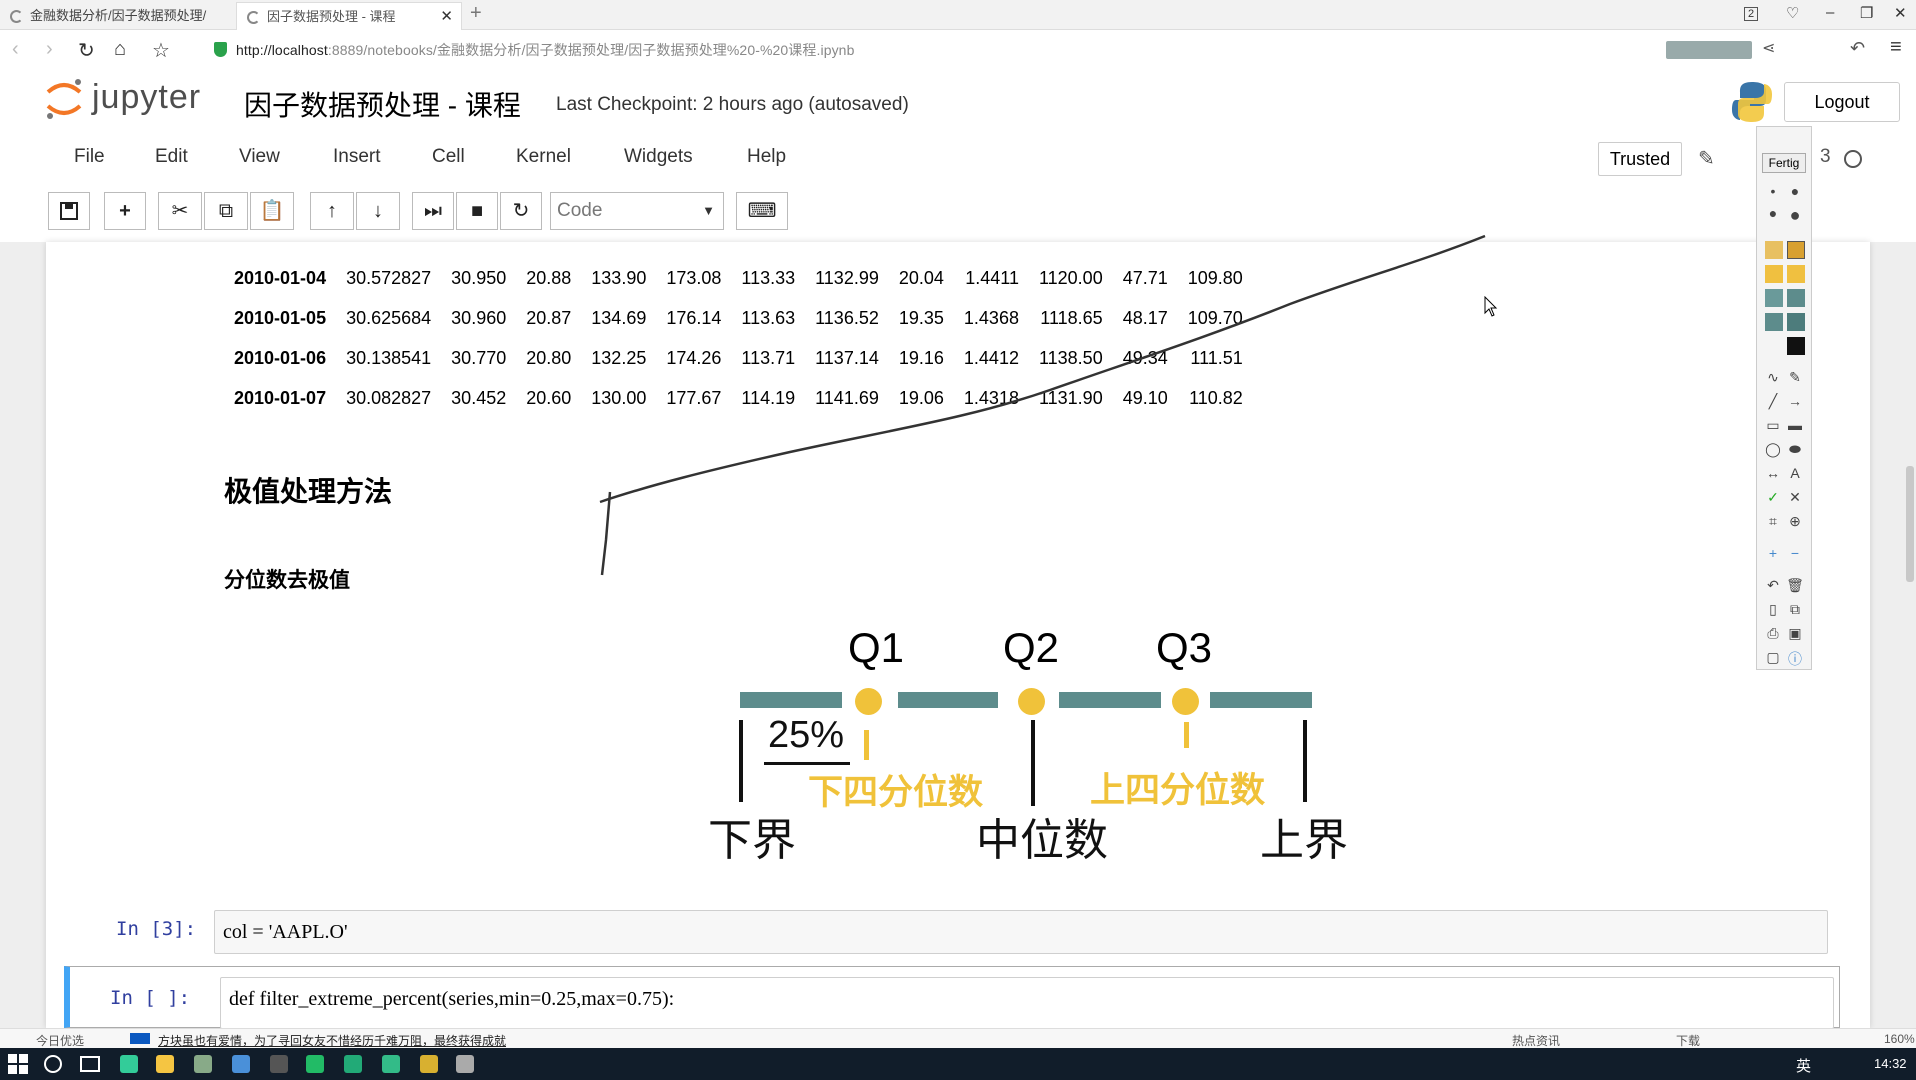 This screenshot has height=1080, width=1916. I want to click on color-swatch-teal-darker, so click(1796, 322).